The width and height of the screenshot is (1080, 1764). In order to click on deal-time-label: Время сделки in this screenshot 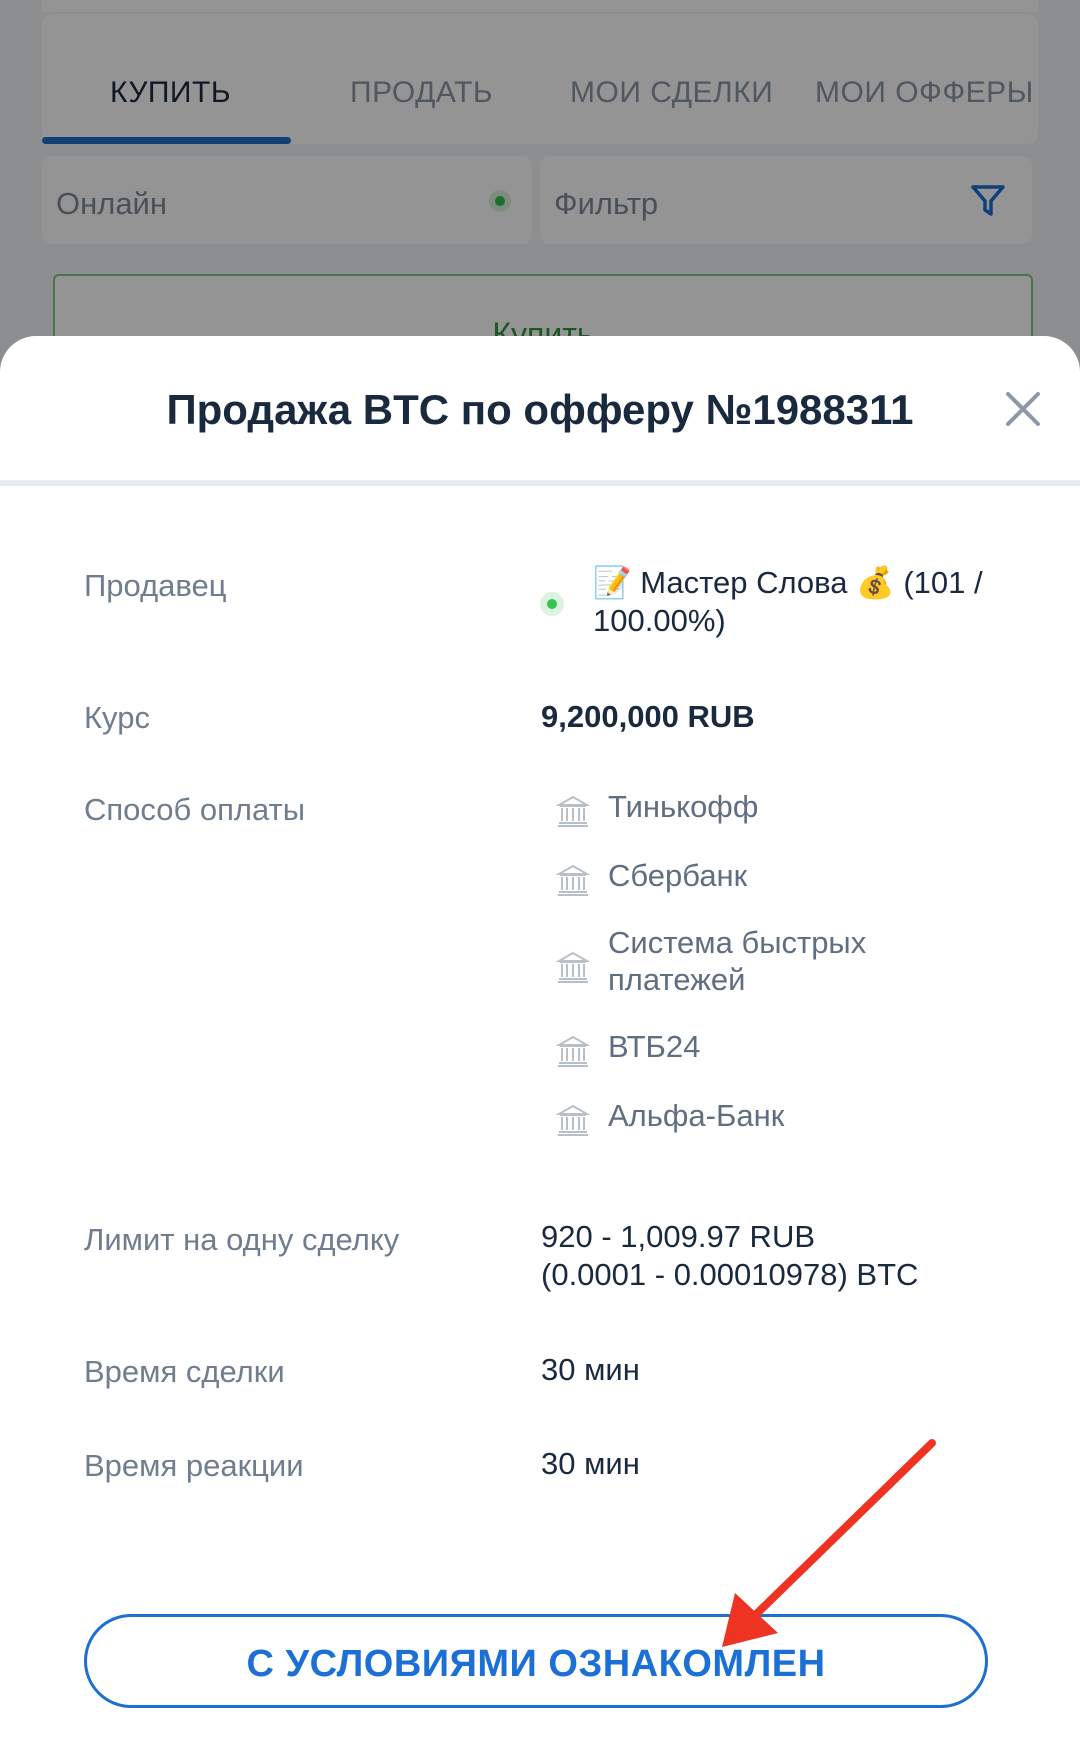, I will do `click(184, 1371)`.